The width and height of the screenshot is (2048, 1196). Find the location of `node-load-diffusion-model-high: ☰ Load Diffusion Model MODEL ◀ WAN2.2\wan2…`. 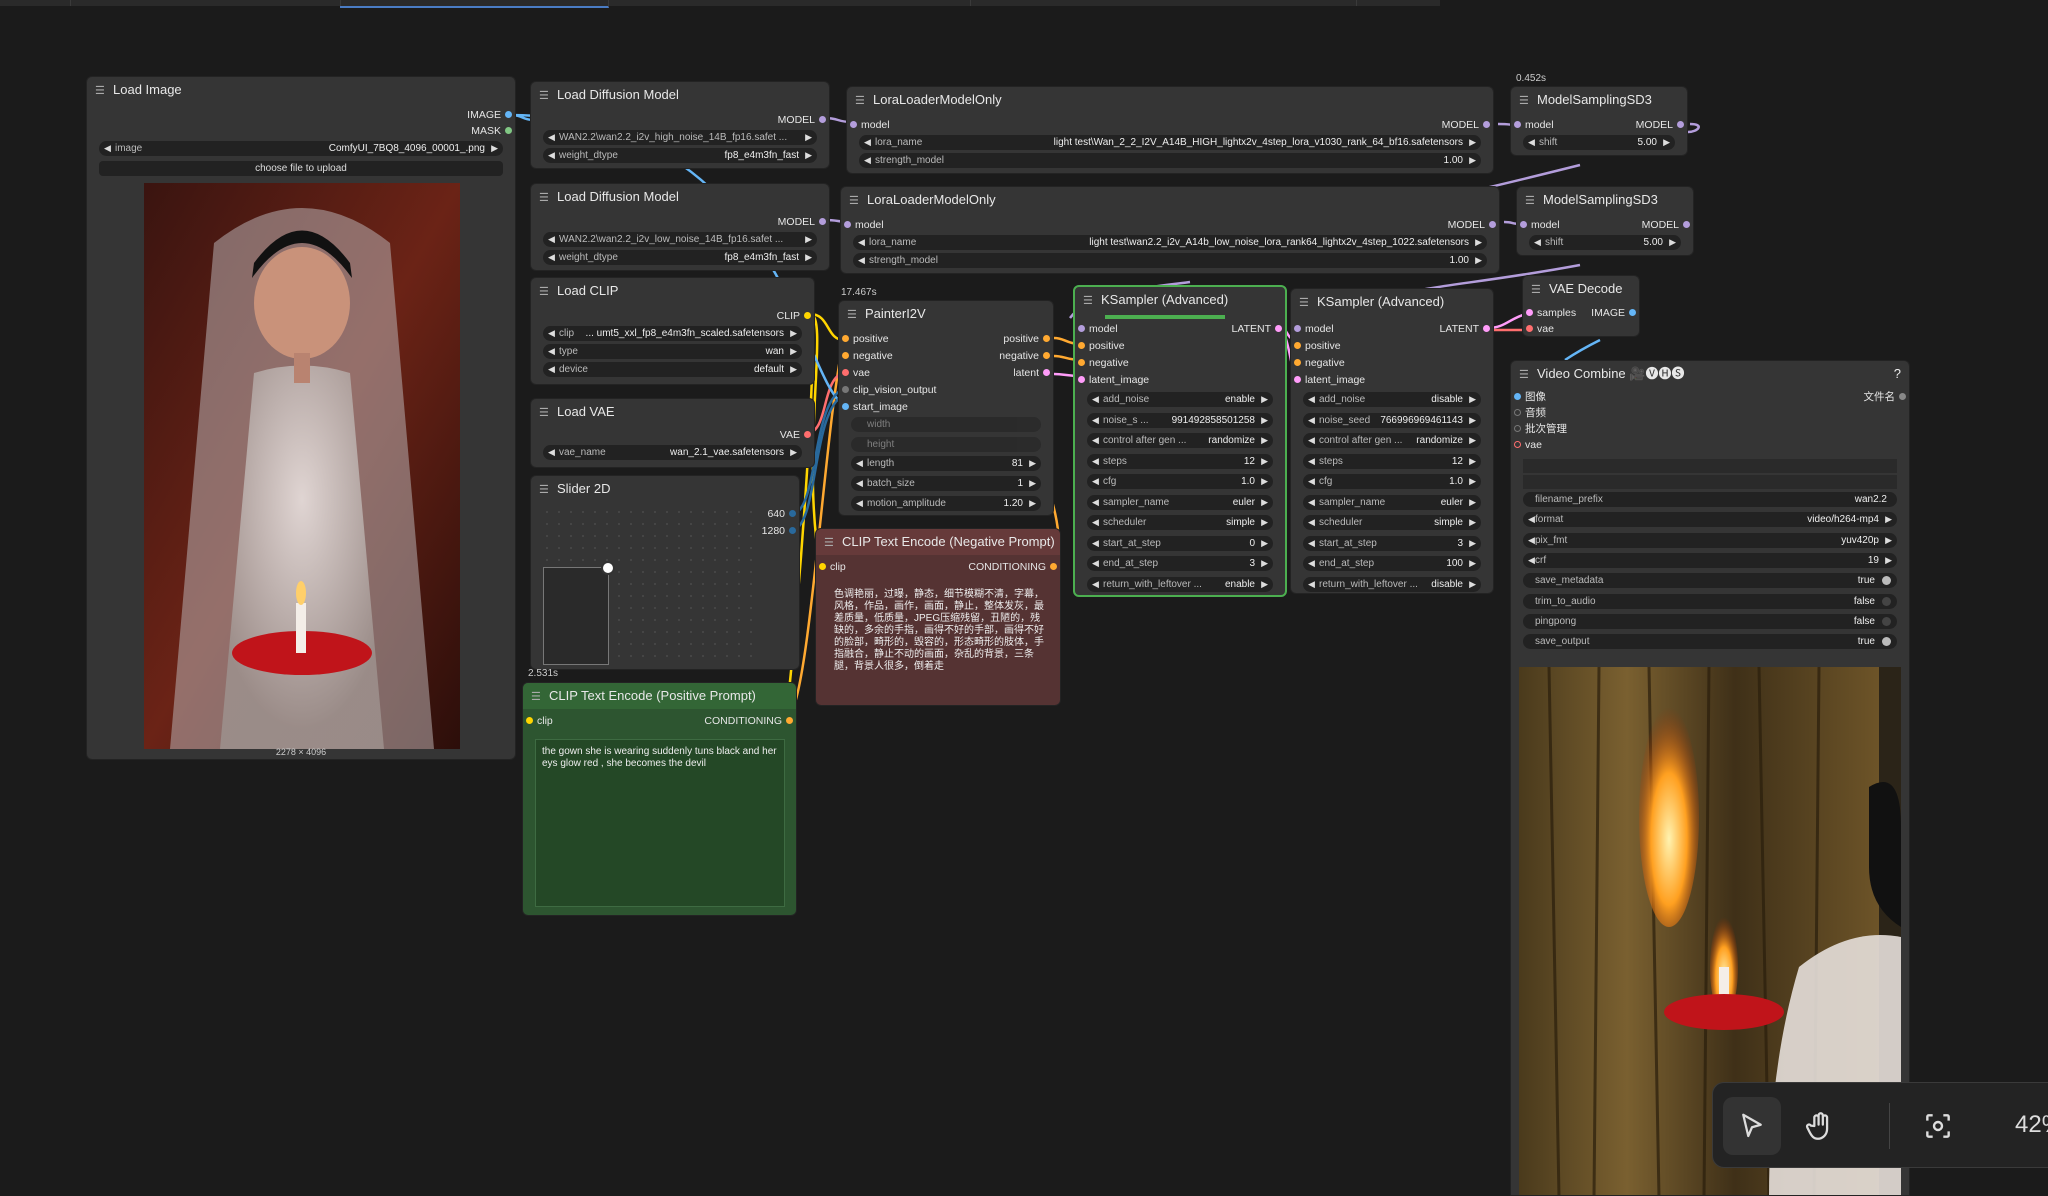

node-load-diffusion-model-high: ☰ Load Diffusion Model MODEL ◀ WAN2.2\wan2… is located at coordinates (680, 125).